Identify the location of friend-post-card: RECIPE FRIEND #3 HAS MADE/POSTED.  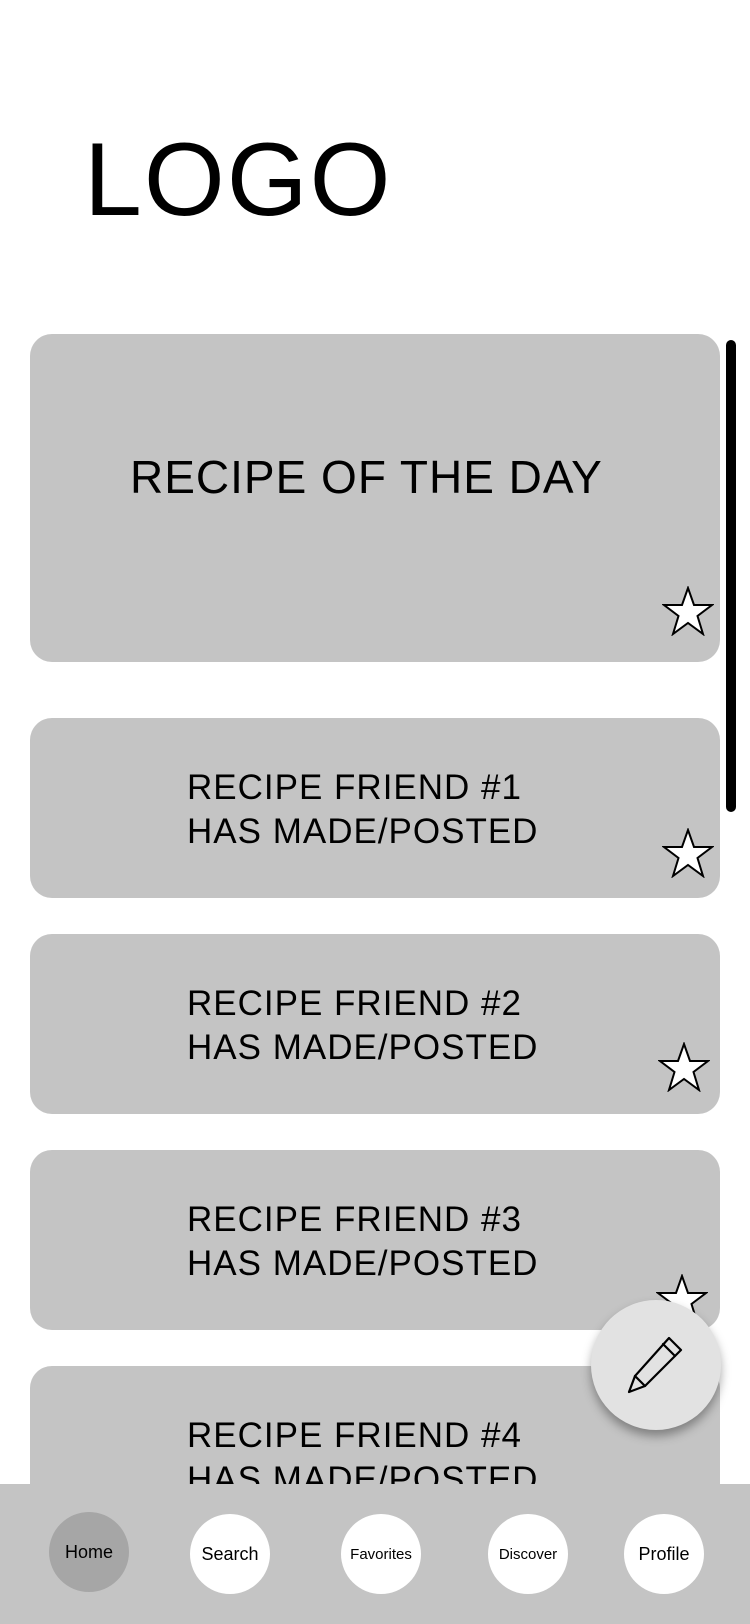
(375, 1240).